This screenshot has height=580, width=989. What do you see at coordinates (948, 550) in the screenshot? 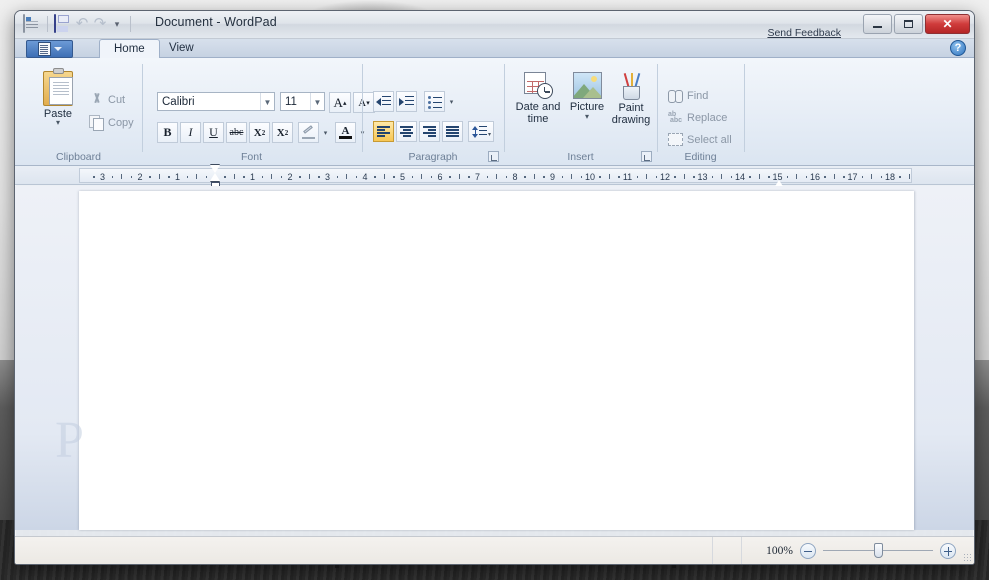
I see `zoom-in-button` at bounding box center [948, 550].